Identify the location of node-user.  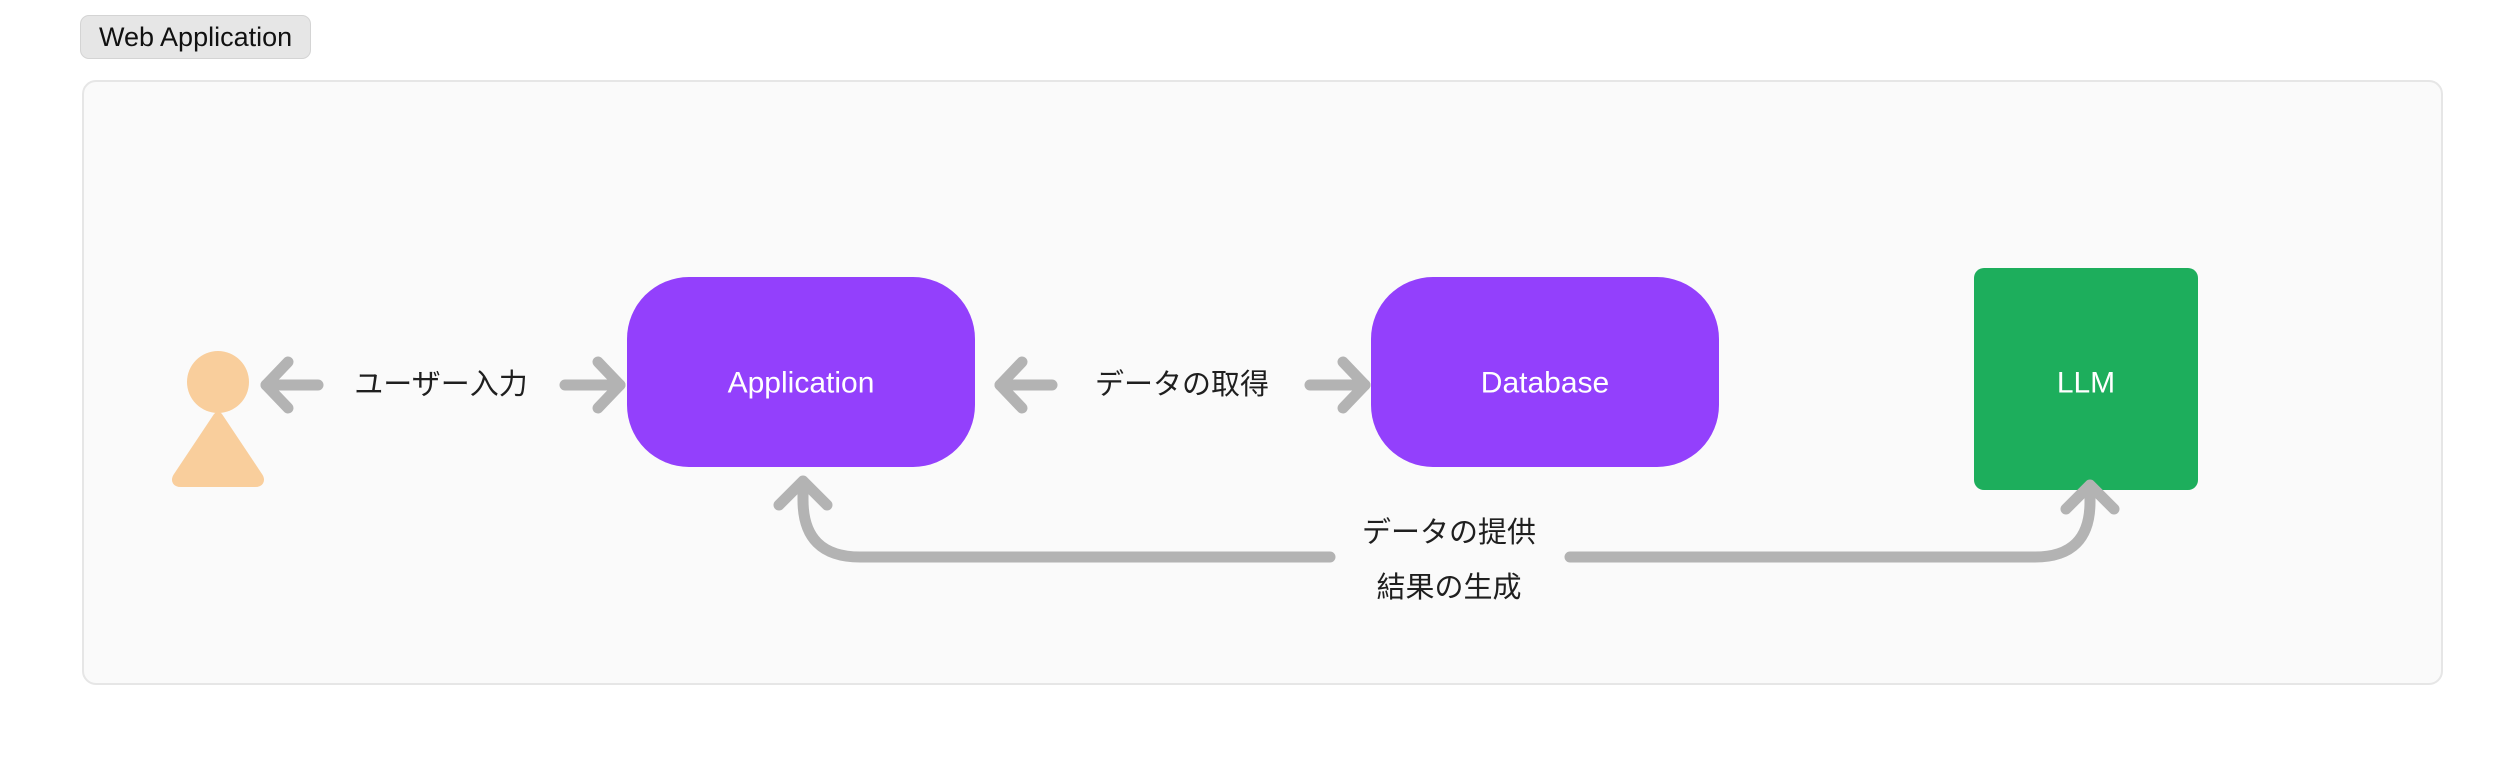
(218, 419).